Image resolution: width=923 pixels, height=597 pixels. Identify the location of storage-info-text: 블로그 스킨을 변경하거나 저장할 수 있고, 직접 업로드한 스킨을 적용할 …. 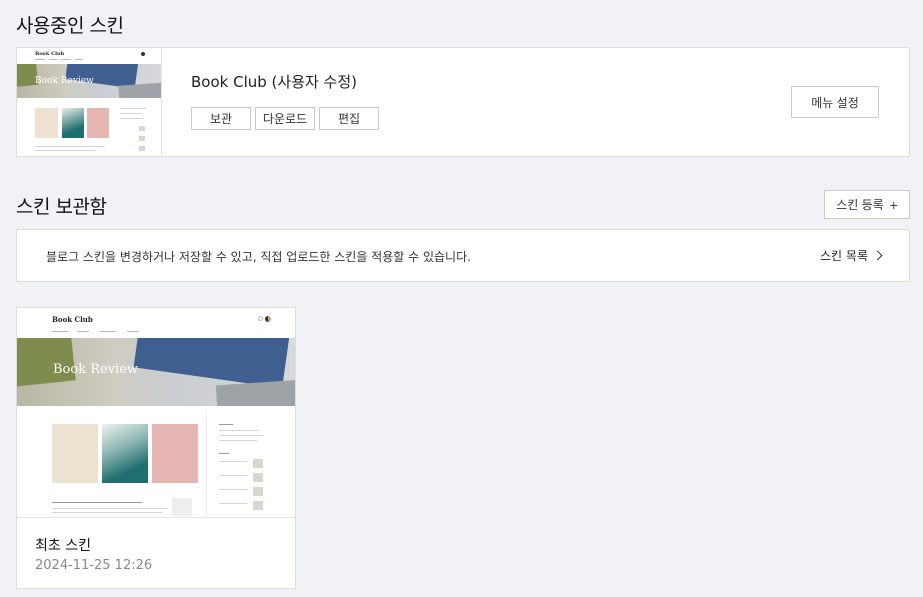
(258, 257).